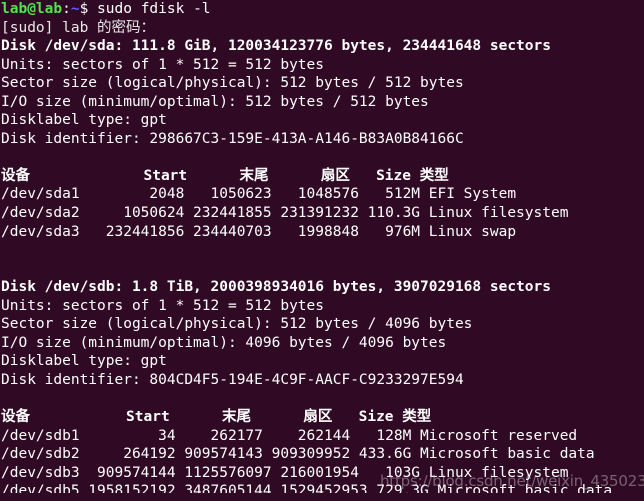  I want to click on prompt-sigil: $, so click(84, 9).